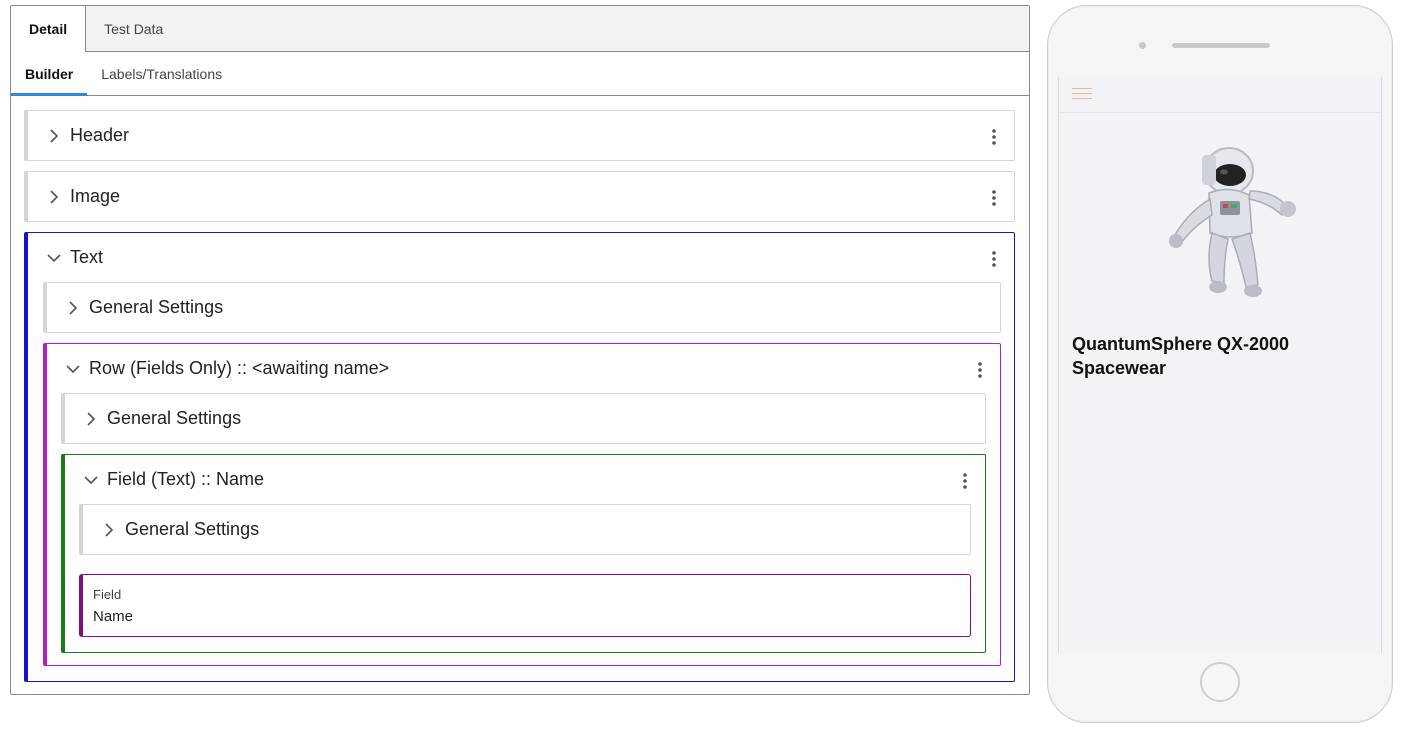 Image resolution: width=1402 pixels, height=739 pixels. Describe the element at coordinates (87, 257) in the screenshot. I see `section-text-title: Text` at that location.